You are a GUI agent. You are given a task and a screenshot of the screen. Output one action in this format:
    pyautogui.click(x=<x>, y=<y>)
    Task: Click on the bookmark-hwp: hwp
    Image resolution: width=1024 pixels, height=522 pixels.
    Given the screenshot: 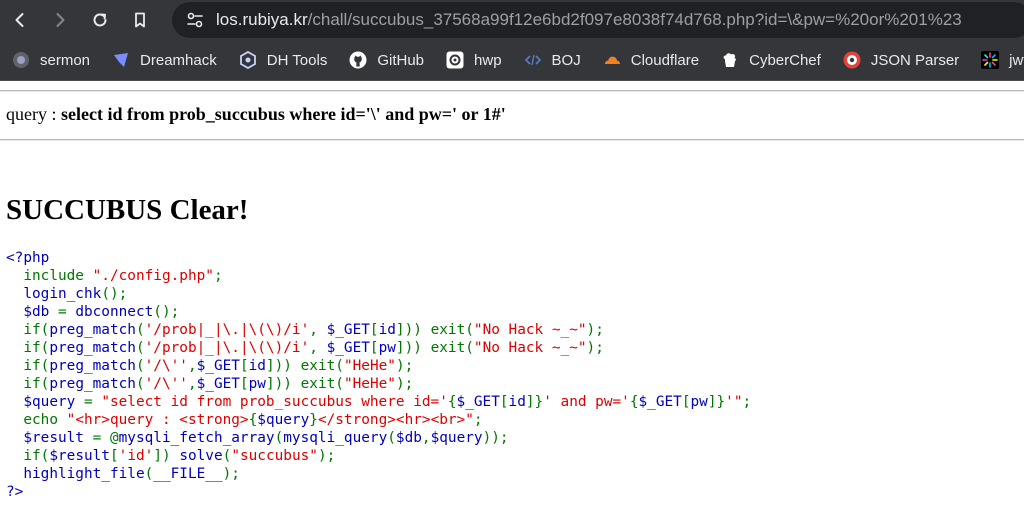 What is the action you would take?
    pyautogui.click(x=473, y=60)
    